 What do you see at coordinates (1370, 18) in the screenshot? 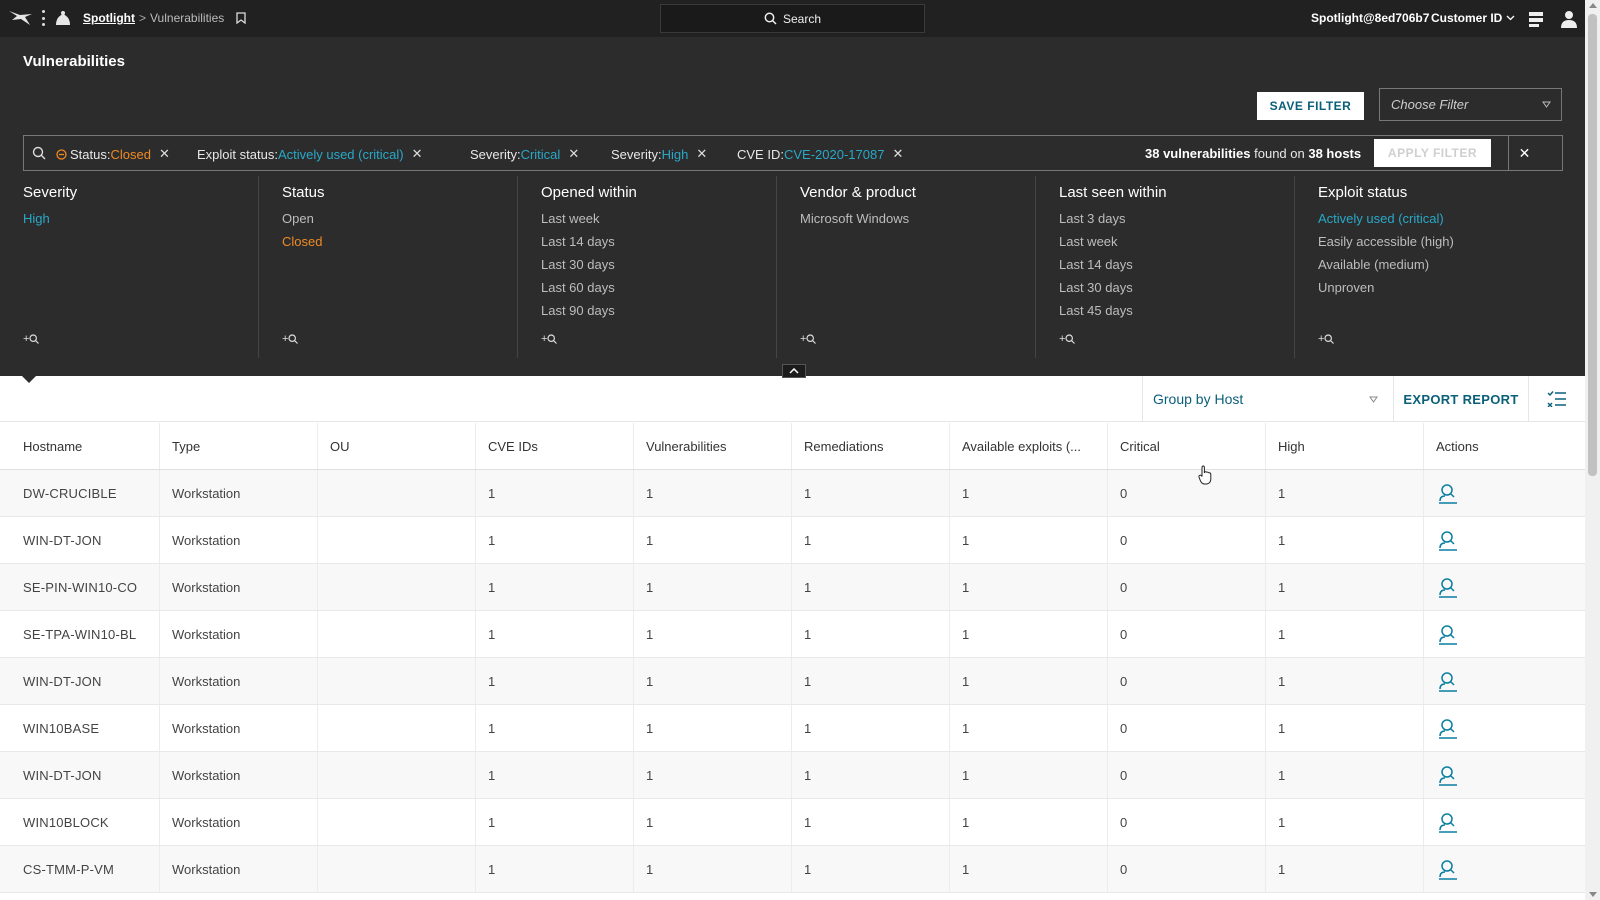
I see `user-account-label: Spotlight@8ed706b7` at bounding box center [1370, 18].